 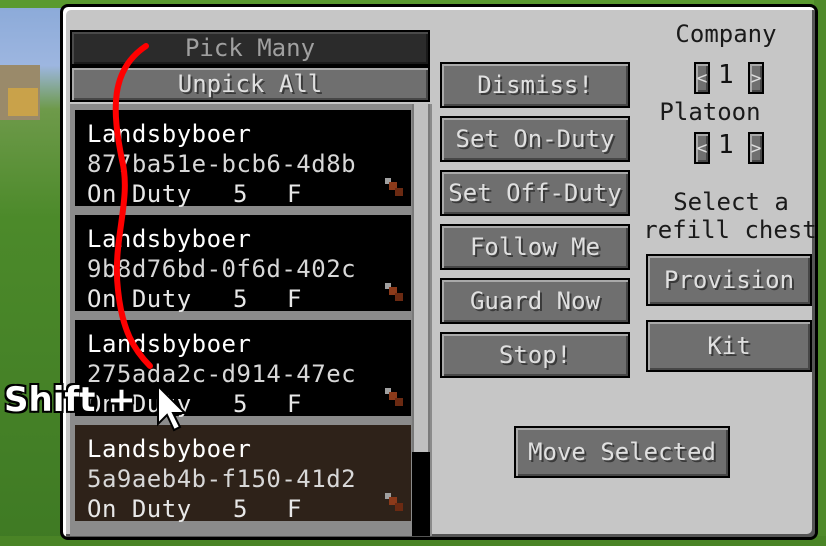 I want to click on platoon-label: Platoon, so click(x=710, y=112).